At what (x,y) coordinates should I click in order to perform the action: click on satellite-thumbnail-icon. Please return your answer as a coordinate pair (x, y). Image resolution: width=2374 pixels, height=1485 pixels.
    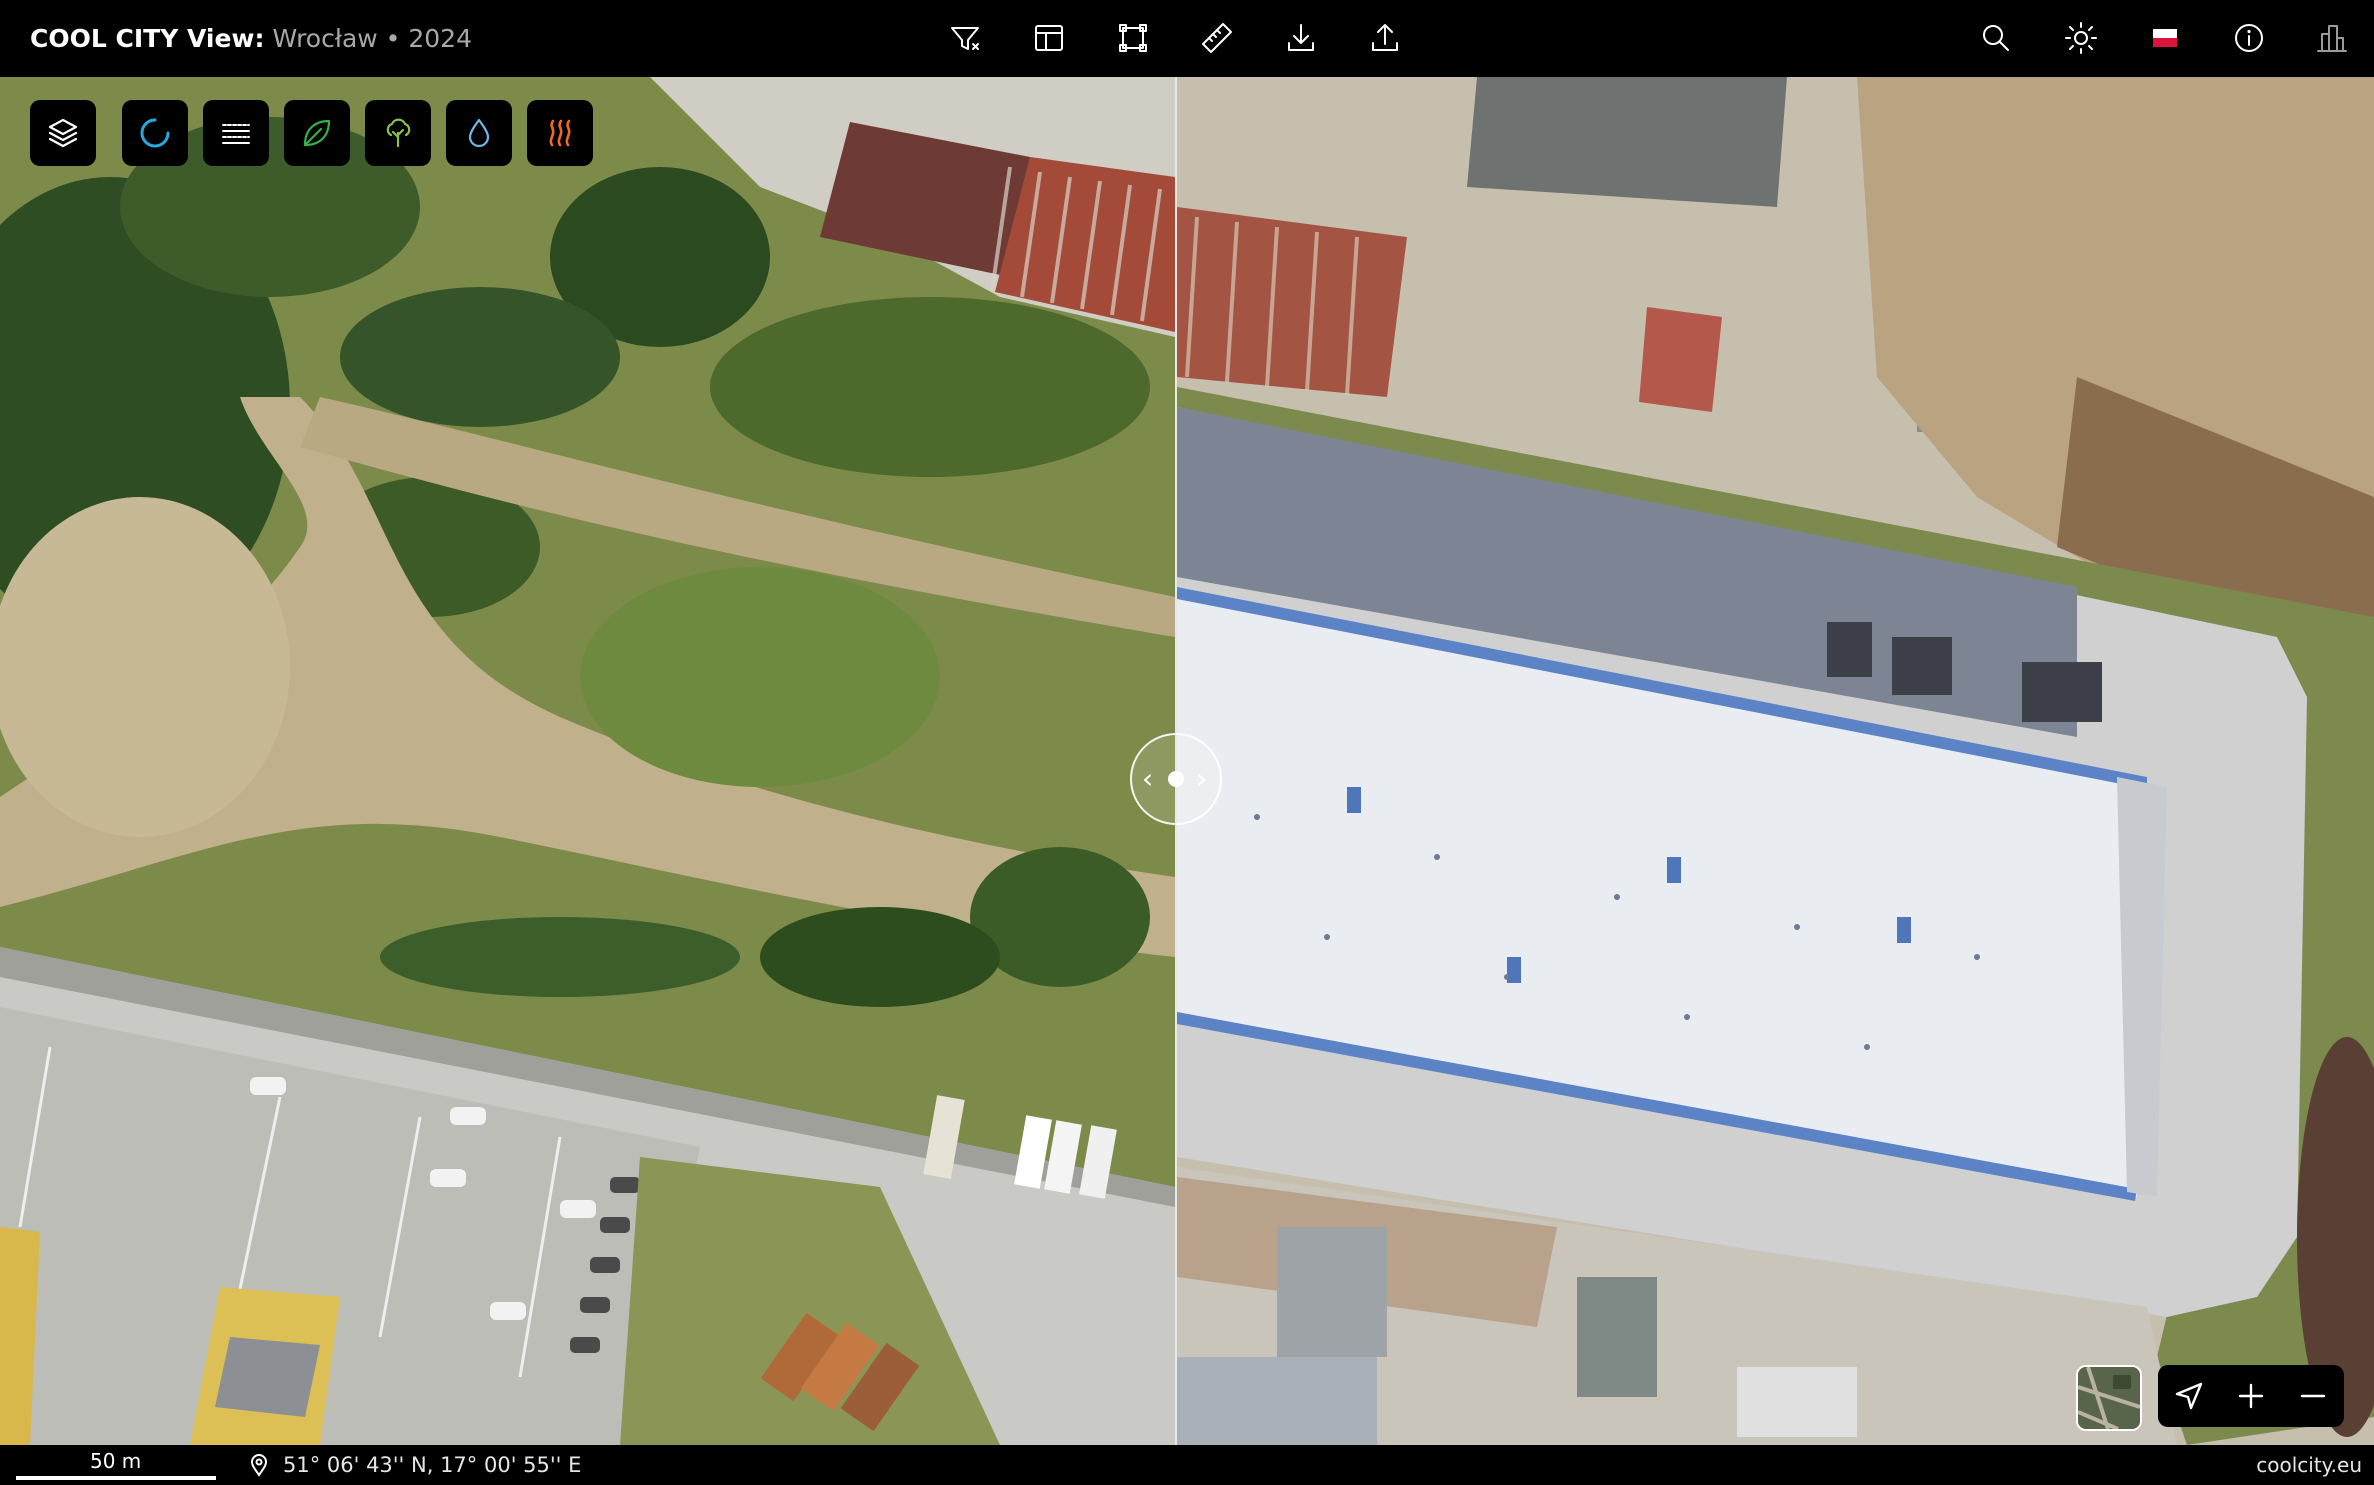
    Looking at the image, I should click on (2109, 1398).